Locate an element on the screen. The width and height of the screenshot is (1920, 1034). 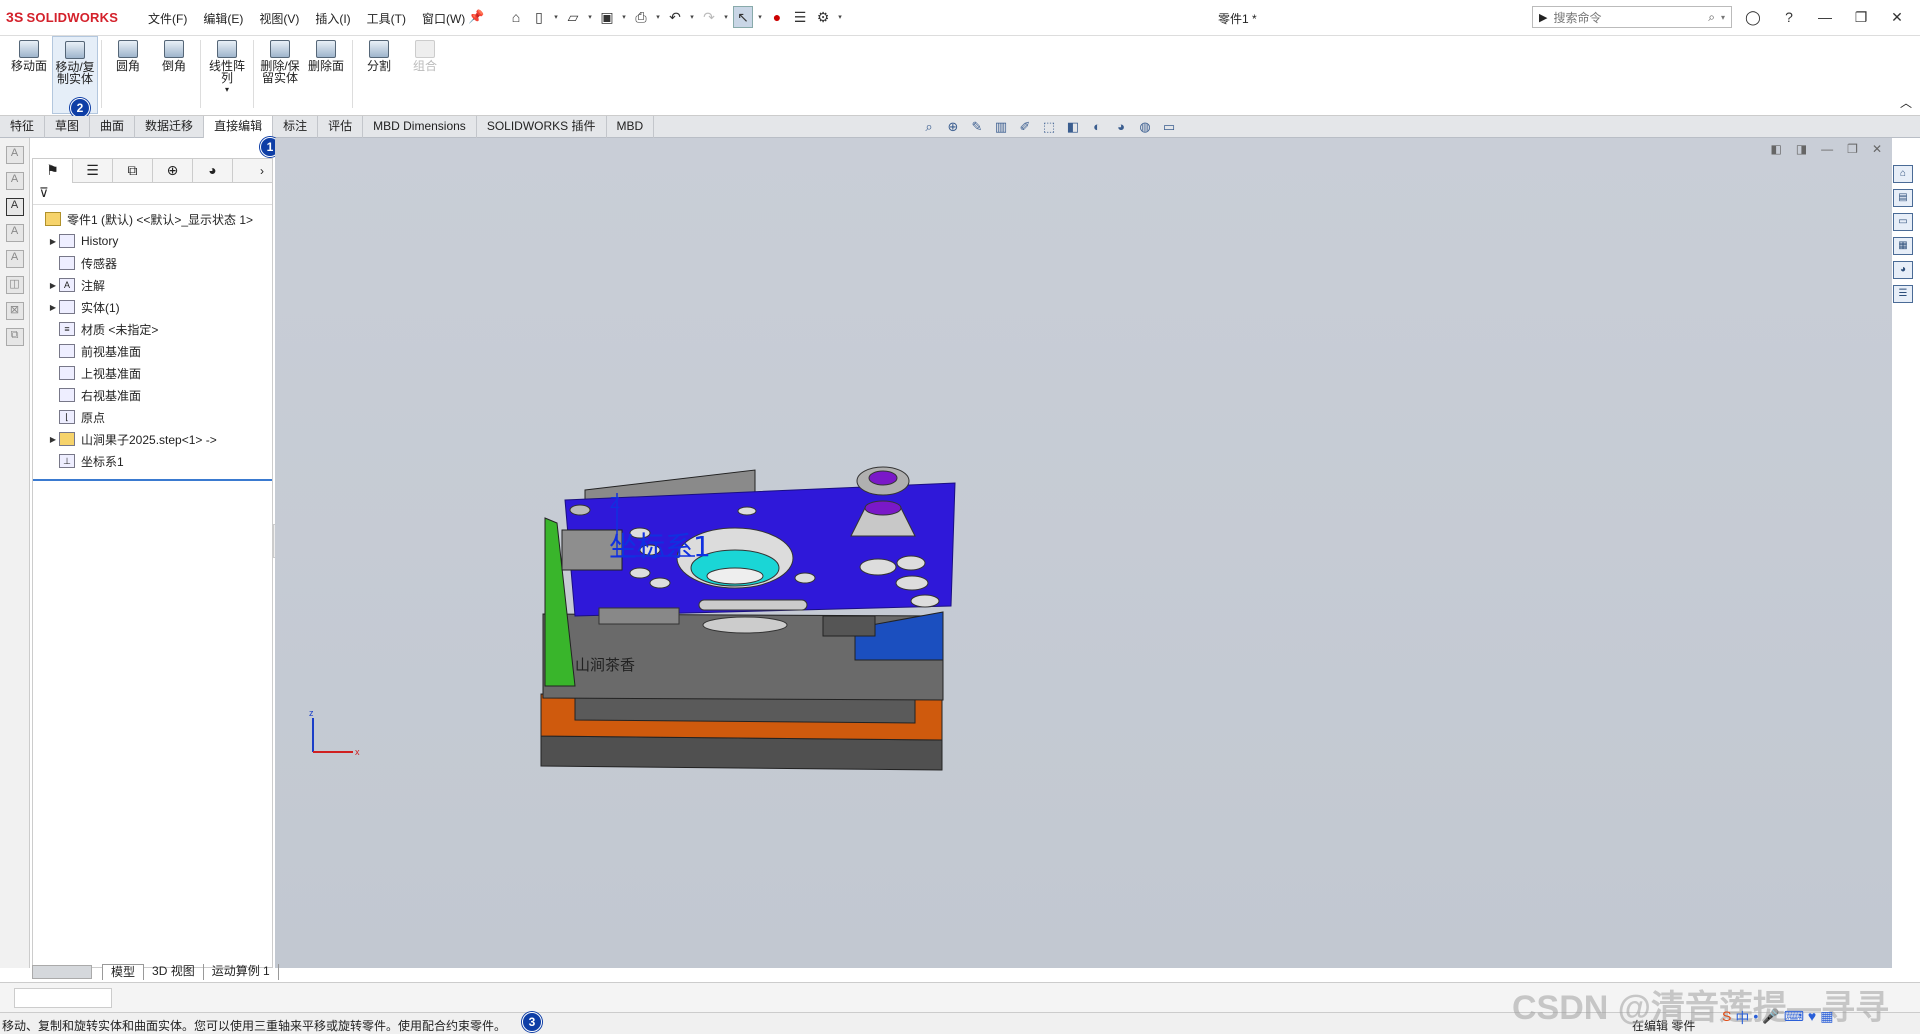
configuration-manager-tab-icon: ⧉ is located at coordinates (133, 171).